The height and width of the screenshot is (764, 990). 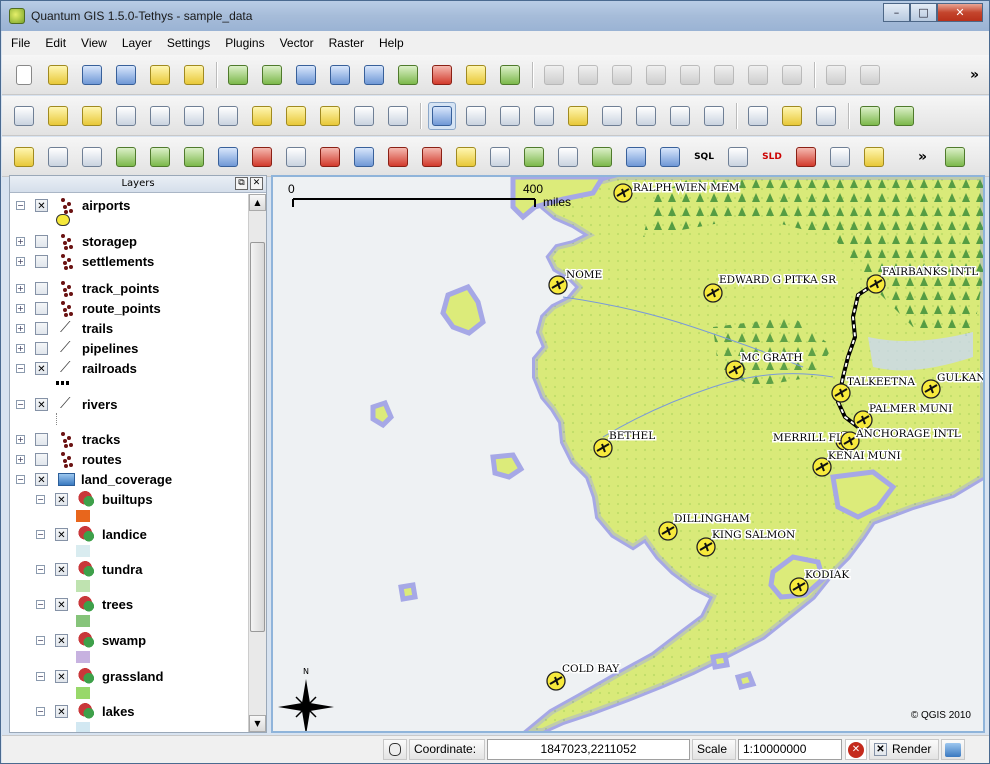 I want to click on raster-calc-button, so click(x=534, y=157).